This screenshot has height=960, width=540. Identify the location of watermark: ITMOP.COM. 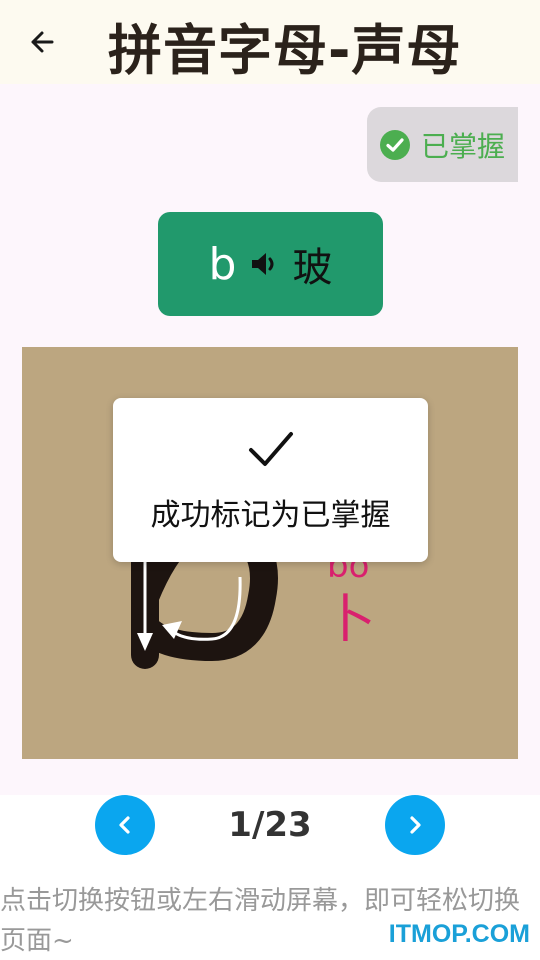
(459, 934).